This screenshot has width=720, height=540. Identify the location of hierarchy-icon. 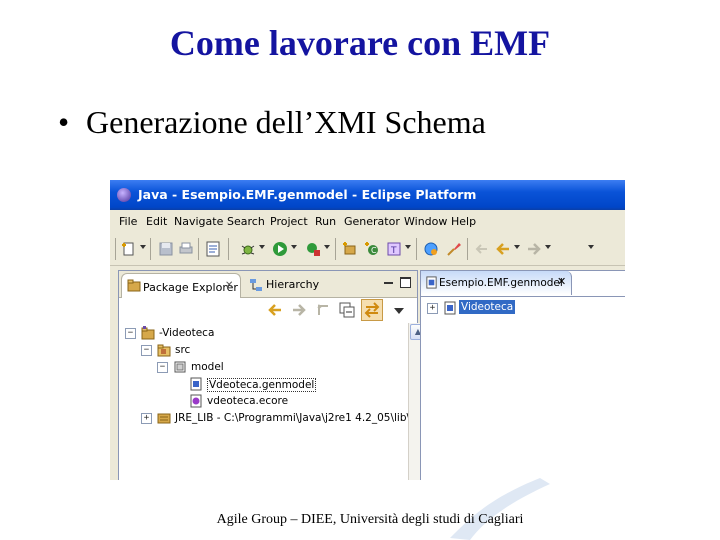
(256, 285).